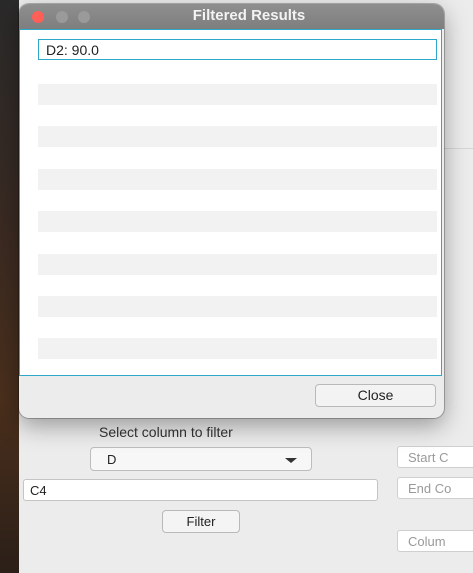 The width and height of the screenshot is (473, 573). Describe the element at coordinates (435, 541) in the screenshot. I see `column-field: Colum` at that location.